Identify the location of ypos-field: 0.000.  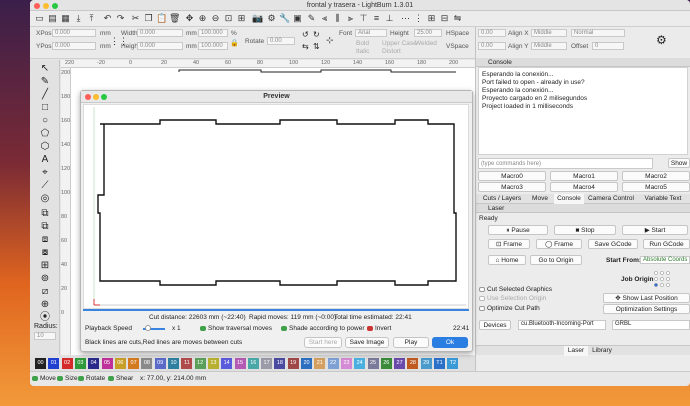
(74, 46).